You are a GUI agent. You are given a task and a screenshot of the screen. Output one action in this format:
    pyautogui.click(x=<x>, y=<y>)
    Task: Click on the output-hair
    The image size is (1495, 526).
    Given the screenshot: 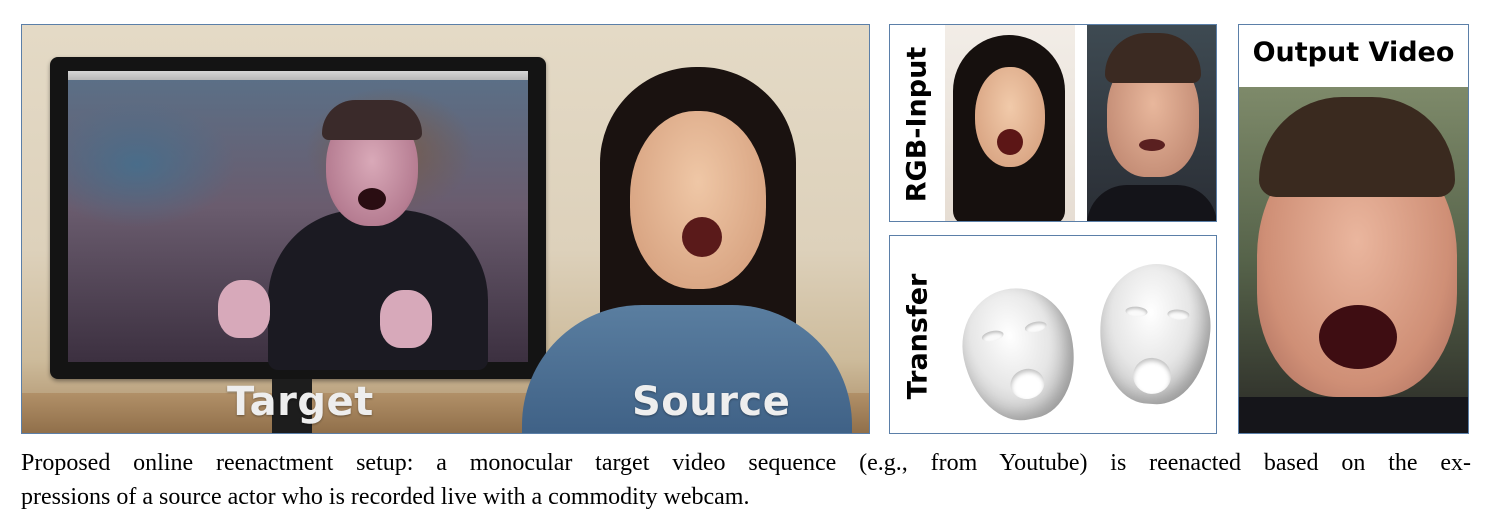 What is the action you would take?
    pyautogui.click(x=1357, y=147)
    